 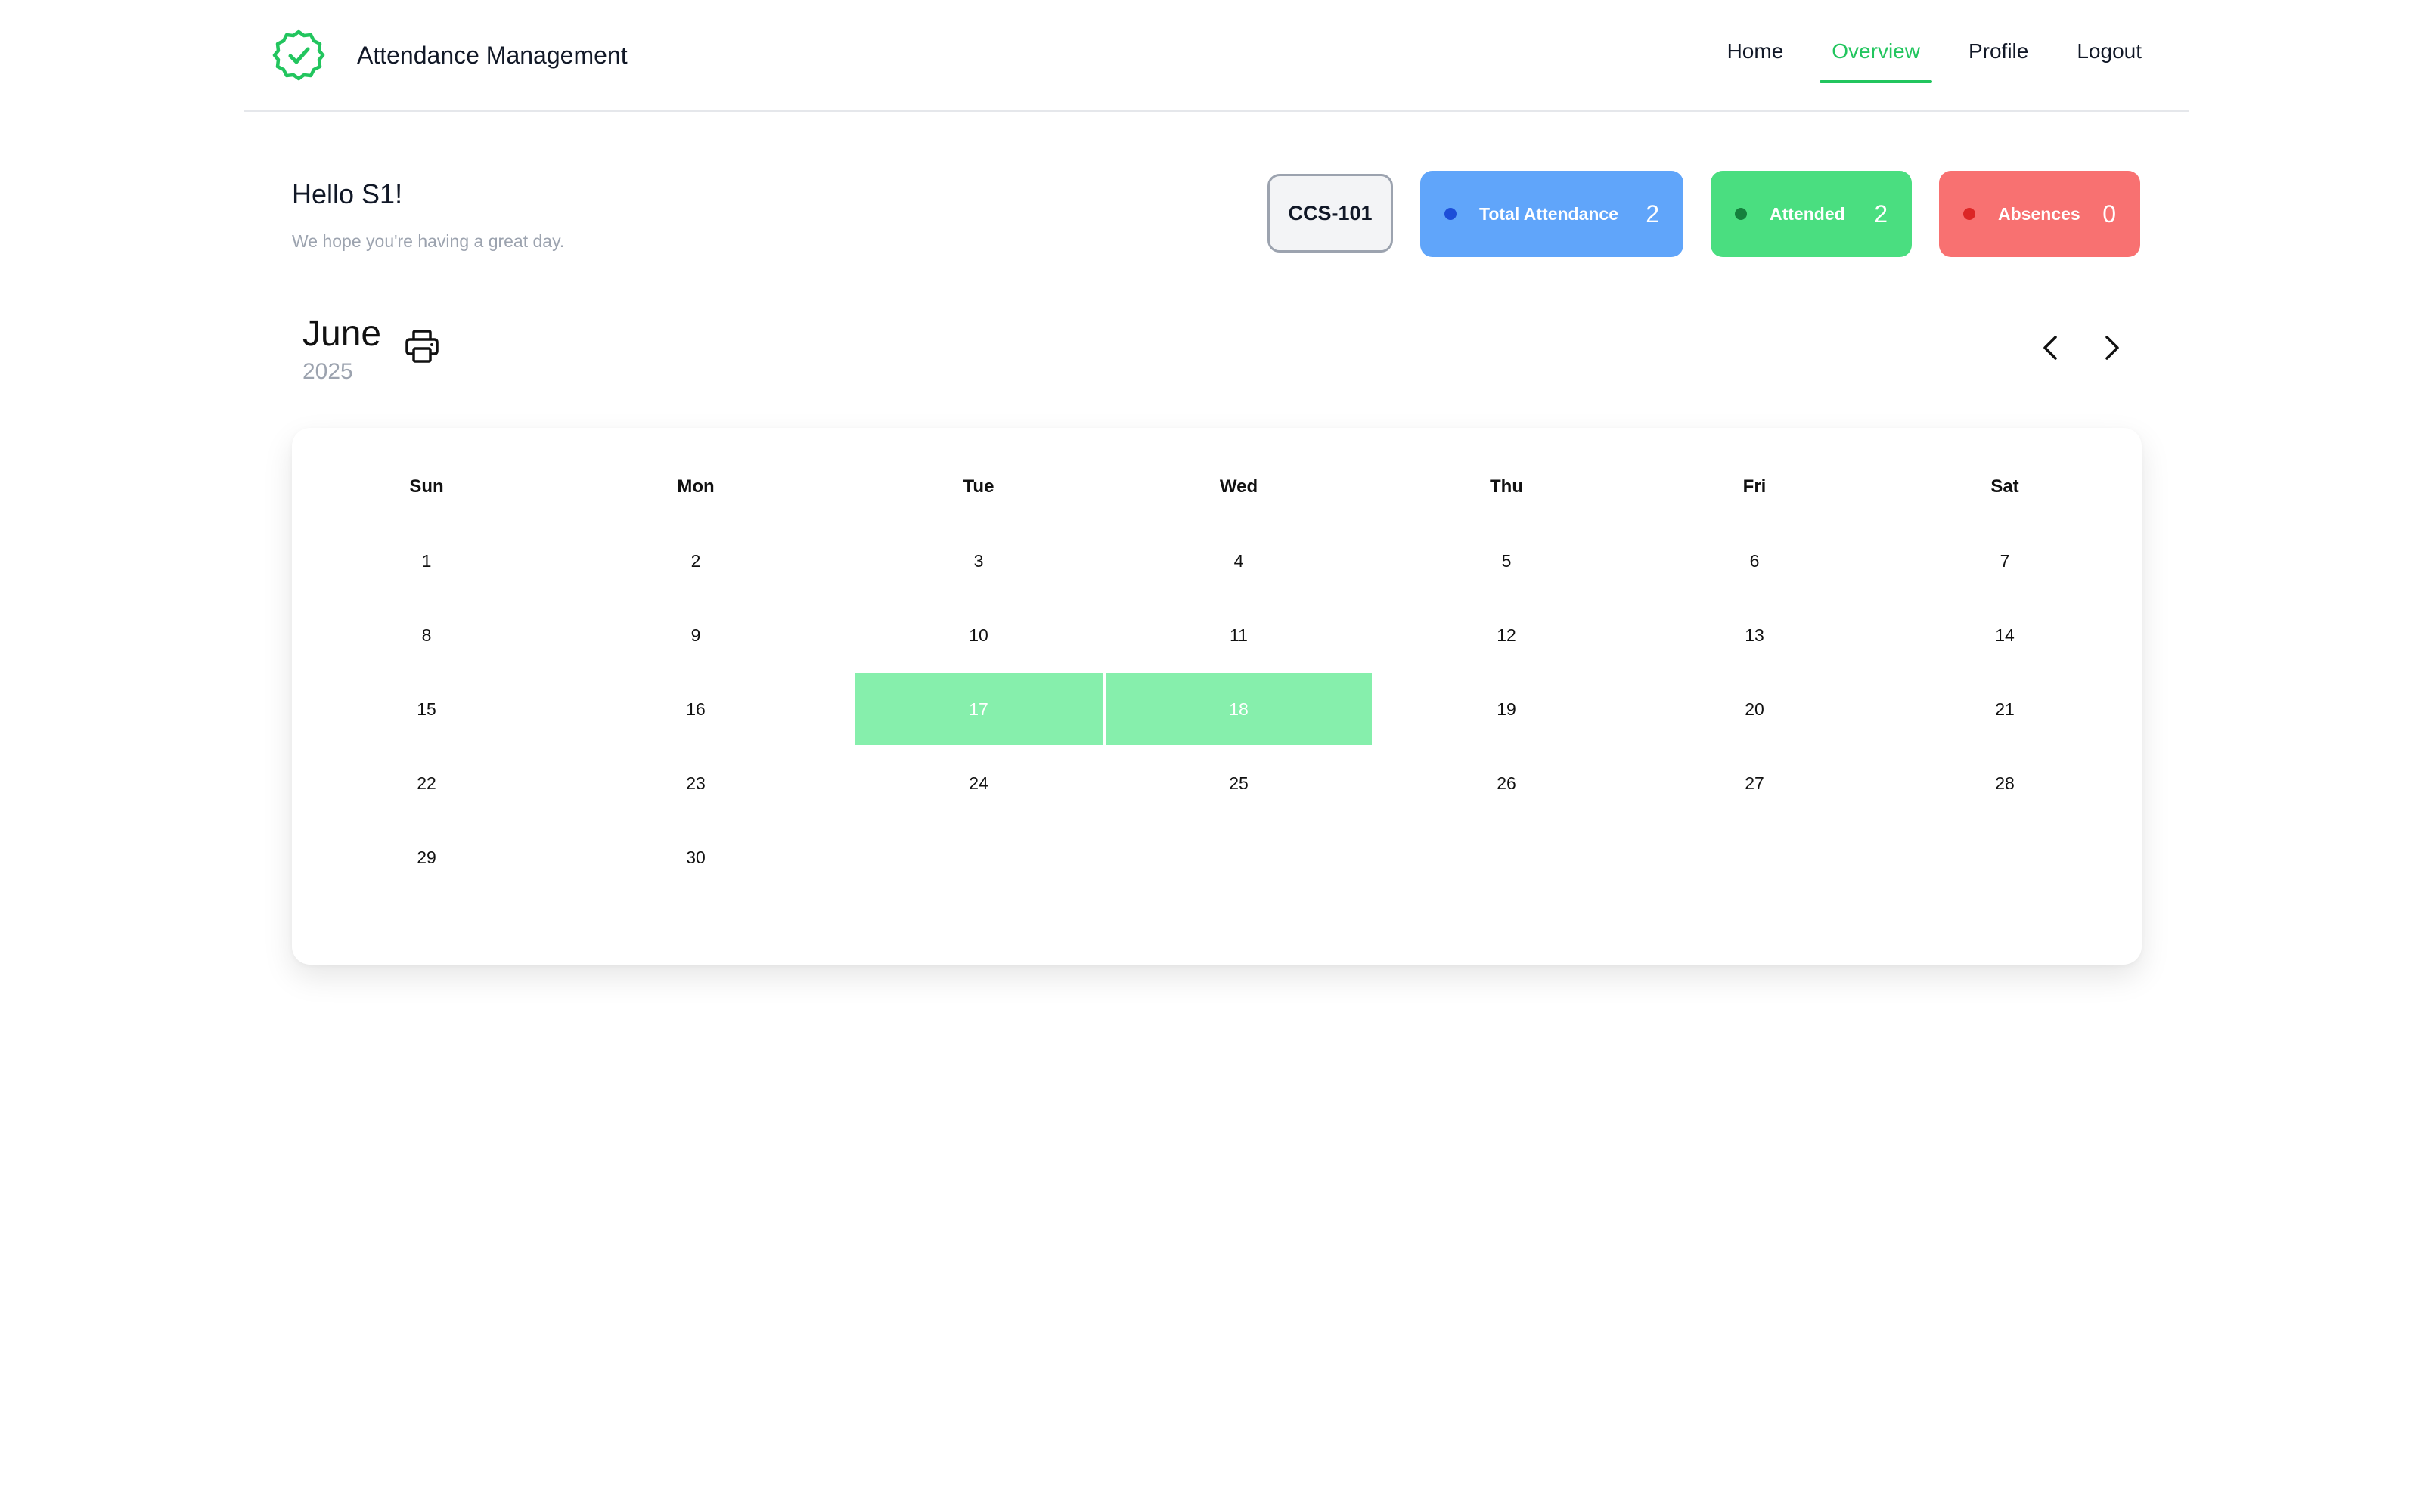 What do you see at coordinates (695, 561) in the screenshot?
I see `calendar-day: 2` at bounding box center [695, 561].